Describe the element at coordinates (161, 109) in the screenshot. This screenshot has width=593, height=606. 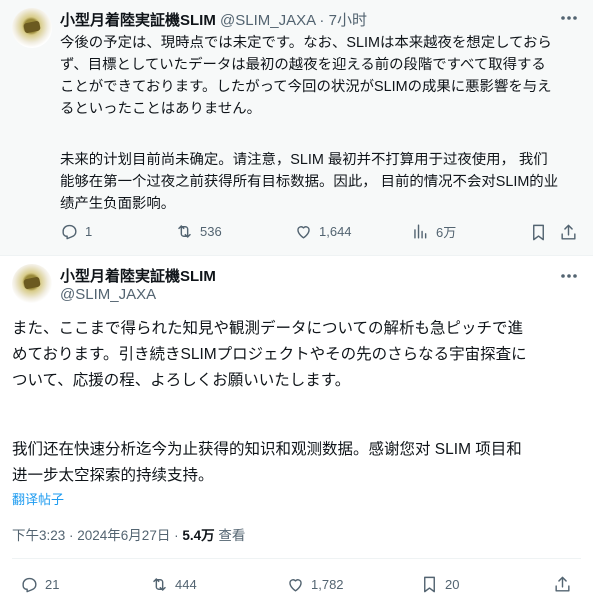
I see `text-line: るといったことはありません。` at that location.